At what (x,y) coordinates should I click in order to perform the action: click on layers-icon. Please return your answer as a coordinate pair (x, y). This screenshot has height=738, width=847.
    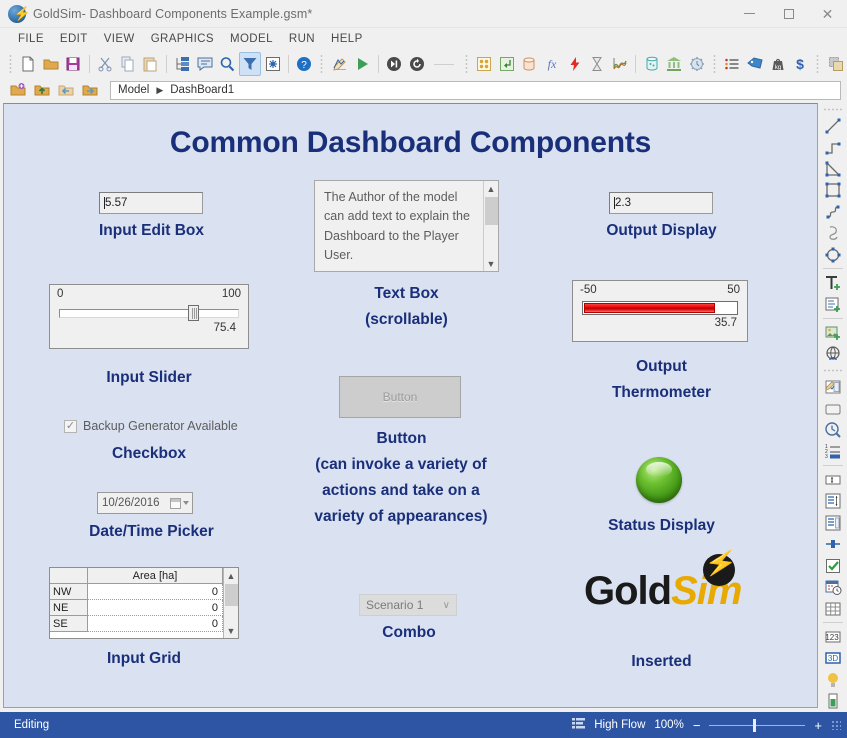
    Looking at the image, I should click on (835, 64).